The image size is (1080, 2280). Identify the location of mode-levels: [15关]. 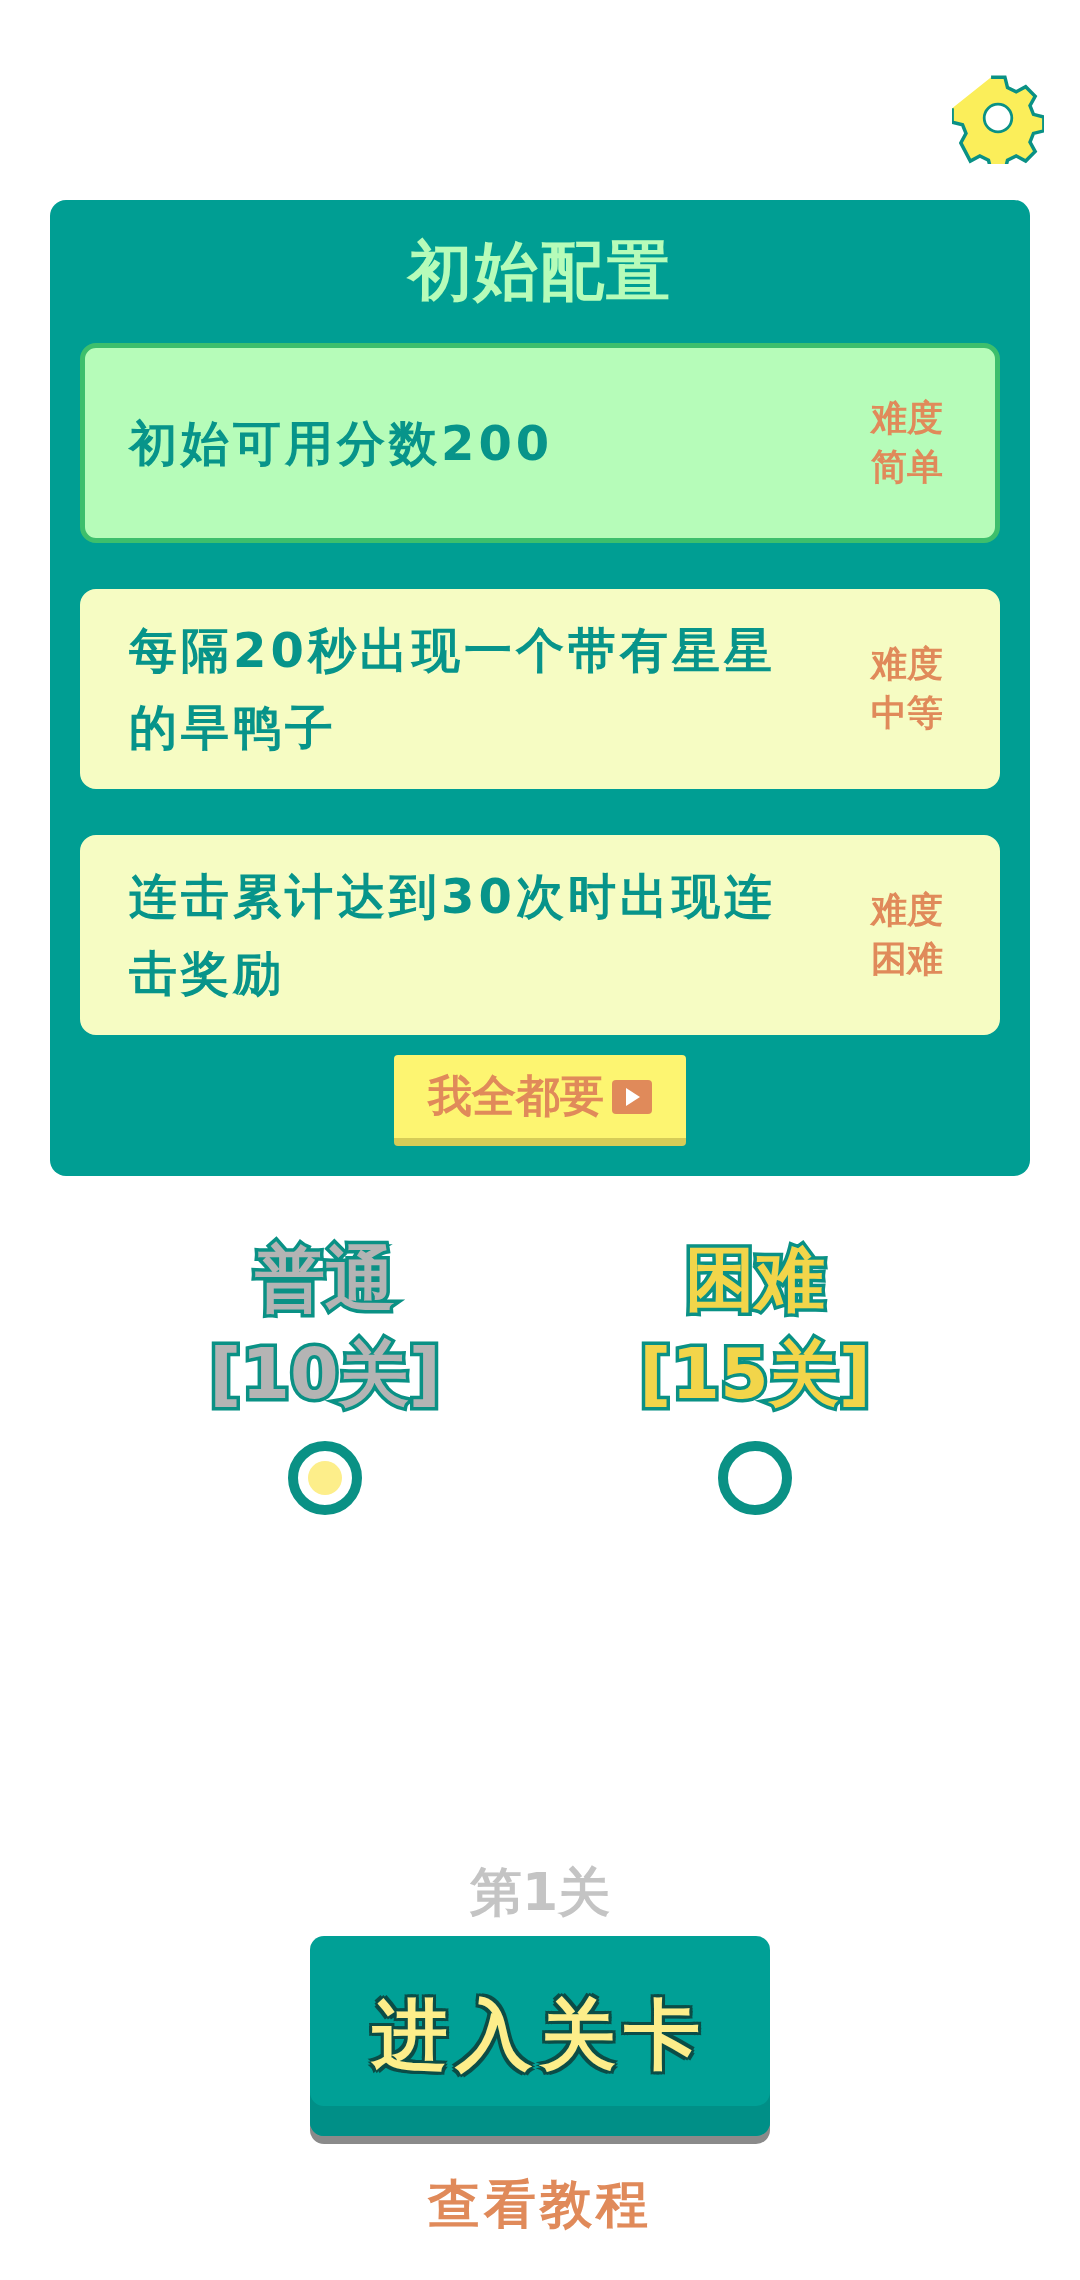
(755, 1374).